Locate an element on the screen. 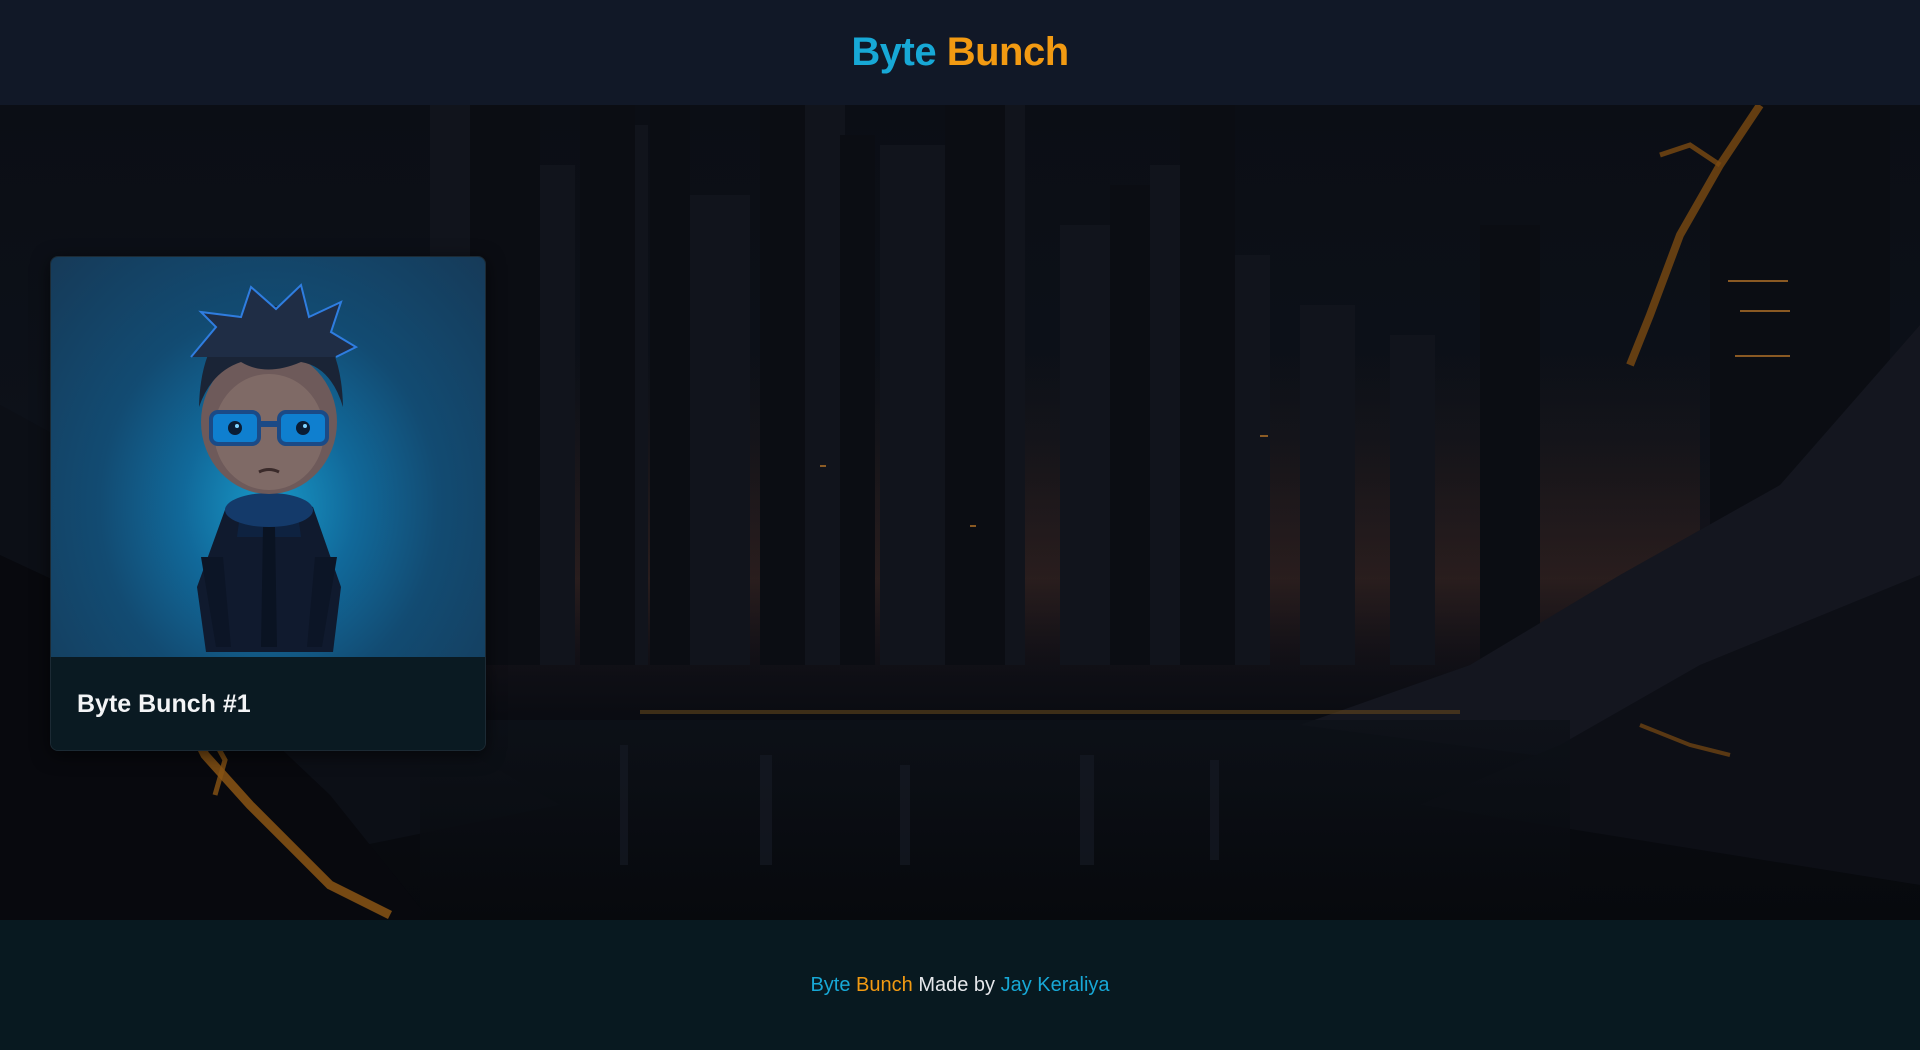 The image size is (1920, 1050). site-footer: Byte Bunch Made by Jay Keraliya is located at coordinates (960, 985).